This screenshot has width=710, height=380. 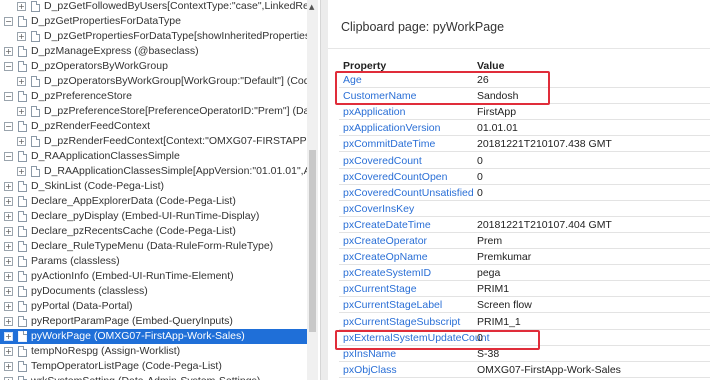 What do you see at coordinates (159, 336) in the screenshot?
I see `tree-item: + pyWorkPage (OMXG07-FirstApp-Work-Sales)` at bounding box center [159, 336].